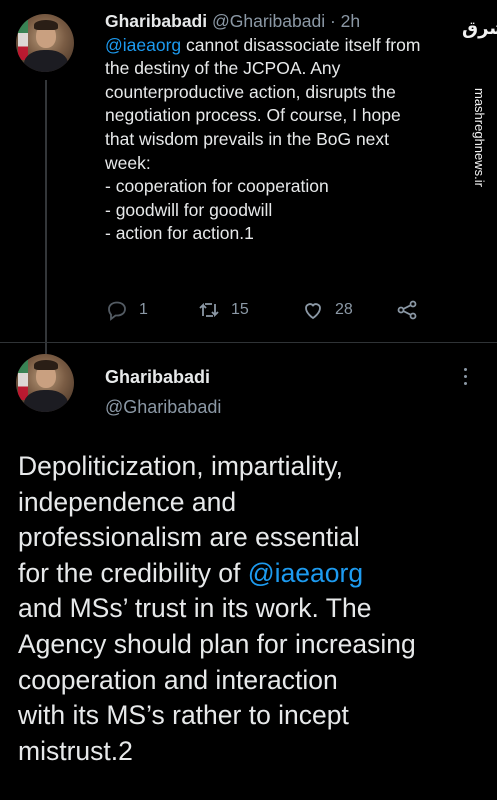 The height and width of the screenshot is (800, 497). Describe the element at coordinates (189, 209) in the screenshot. I see `tweet-line: - goodwill for goodwill` at that location.